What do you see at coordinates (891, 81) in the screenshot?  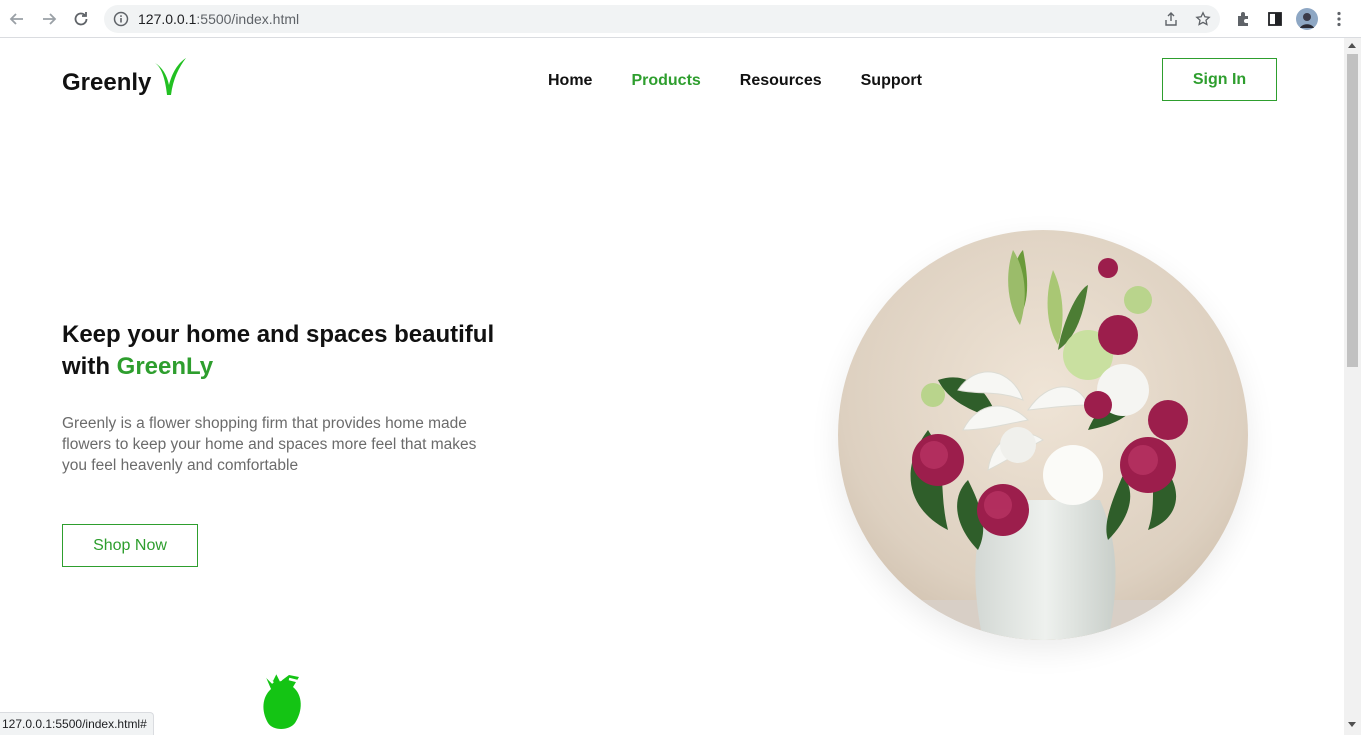 I see `nav-support: Support` at bounding box center [891, 81].